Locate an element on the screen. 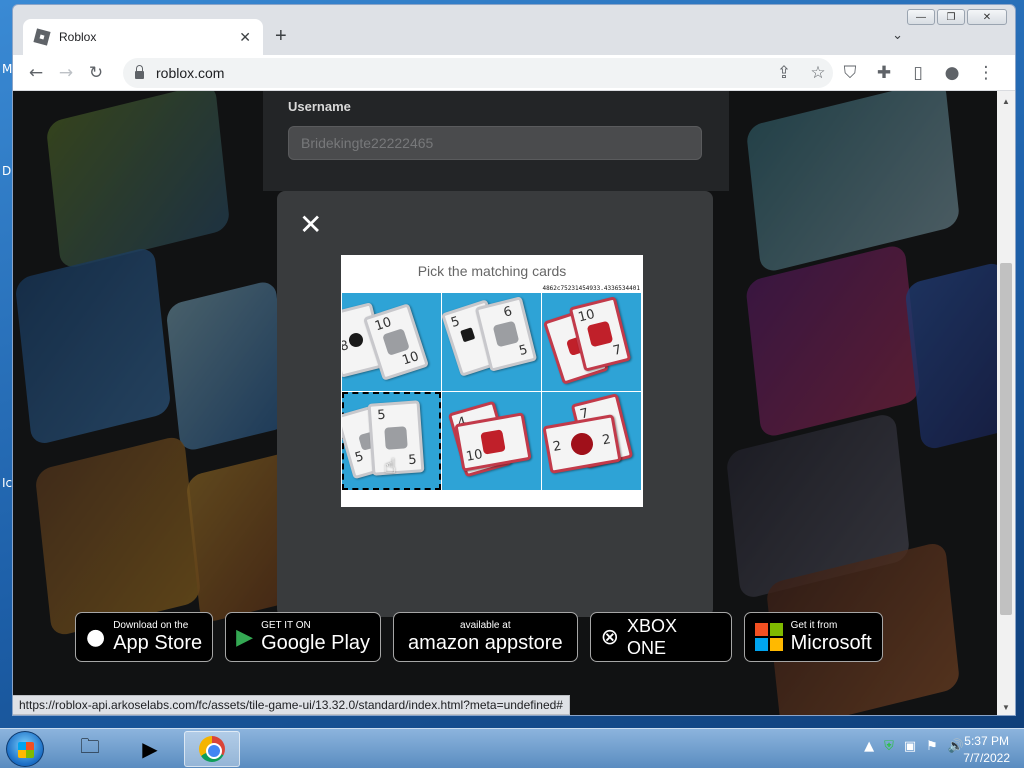 The height and width of the screenshot is (768, 1024). scroll-up-arrow-icon: ▲ is located at coordinates (1006, 101).